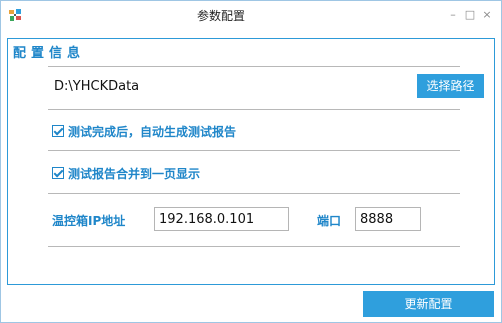  I want to click on port-input, so click(388, 219).